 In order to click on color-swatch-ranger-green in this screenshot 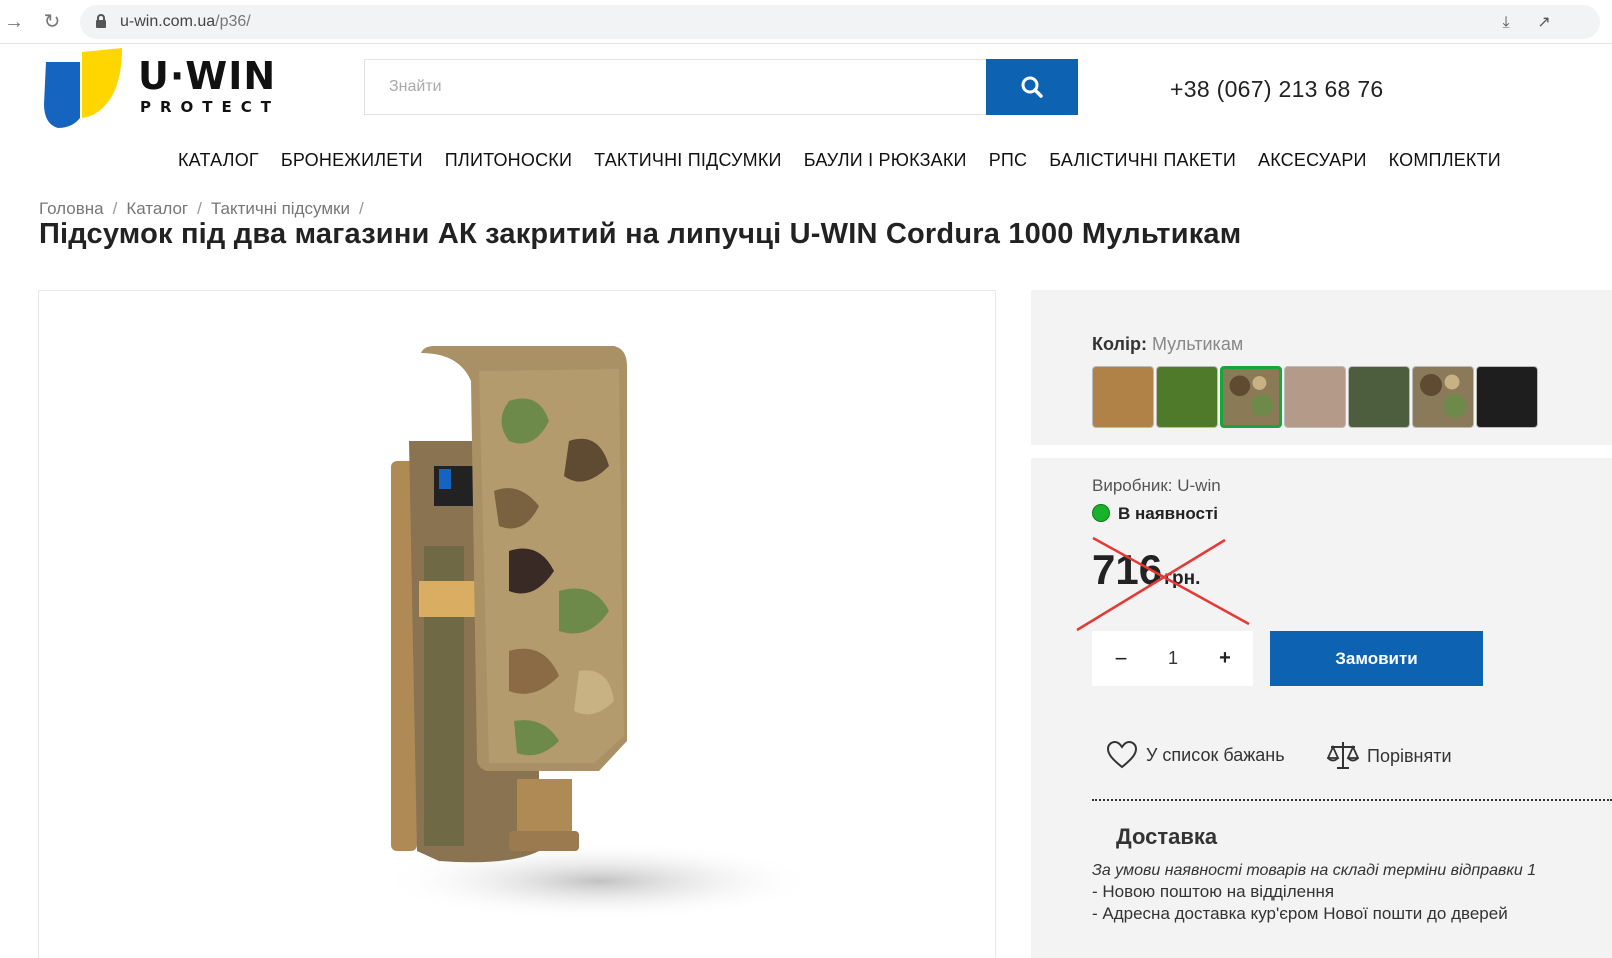, I will do `click(1379, 397)`.